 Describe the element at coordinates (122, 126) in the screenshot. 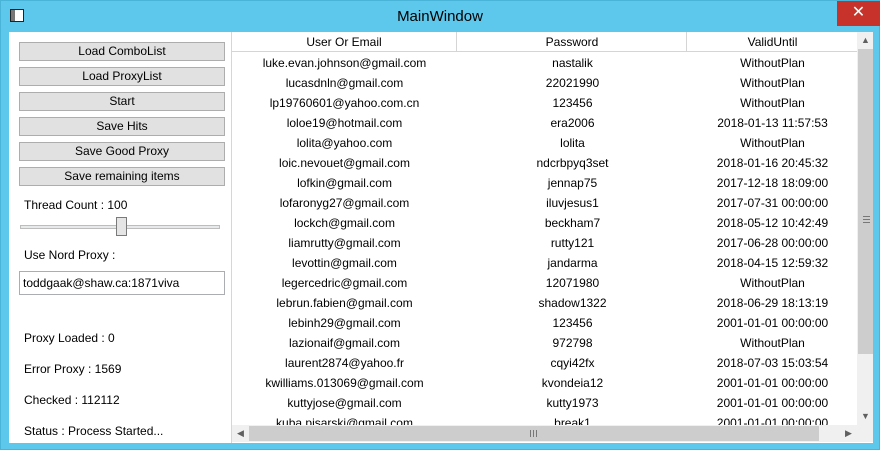

I see `save-hits-button: Save Hits` at that location.